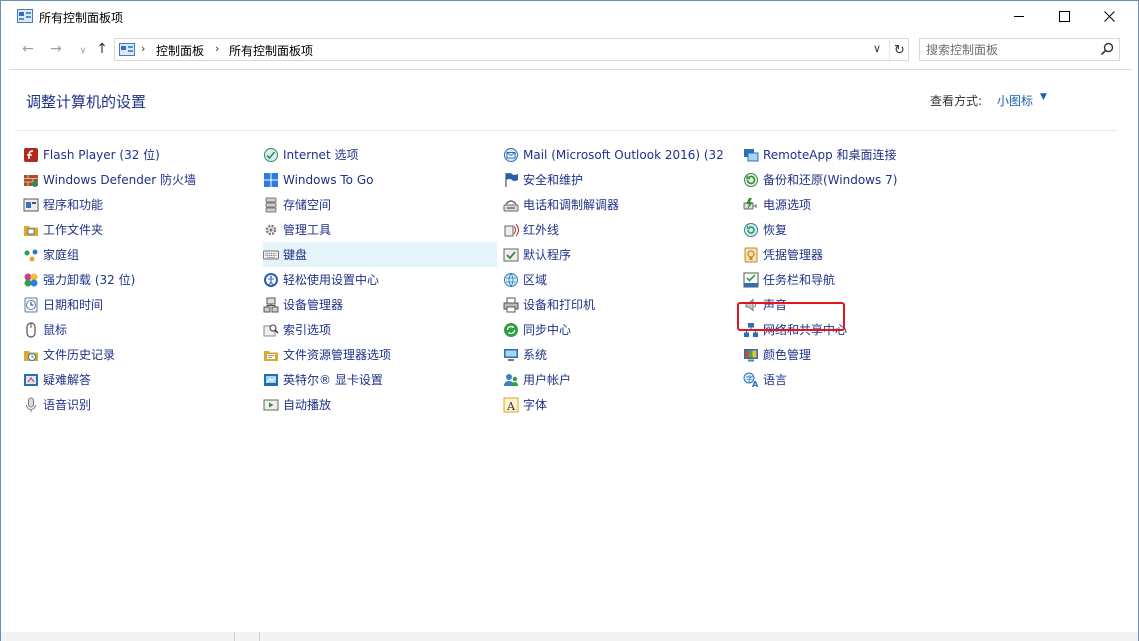 Image resolution: width=1139 pixels, height=641 pixels. I want to click on control-panel-item: 系统, so click(614, 354).